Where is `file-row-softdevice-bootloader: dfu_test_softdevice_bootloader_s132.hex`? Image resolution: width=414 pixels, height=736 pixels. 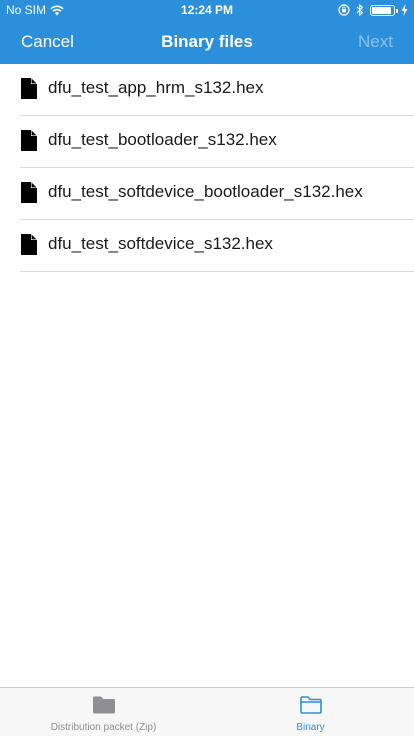
file-row-softdevice-bootloader: dfu_test_softdevice_bootloader_s132.hex is located at coordinates (207, 194).